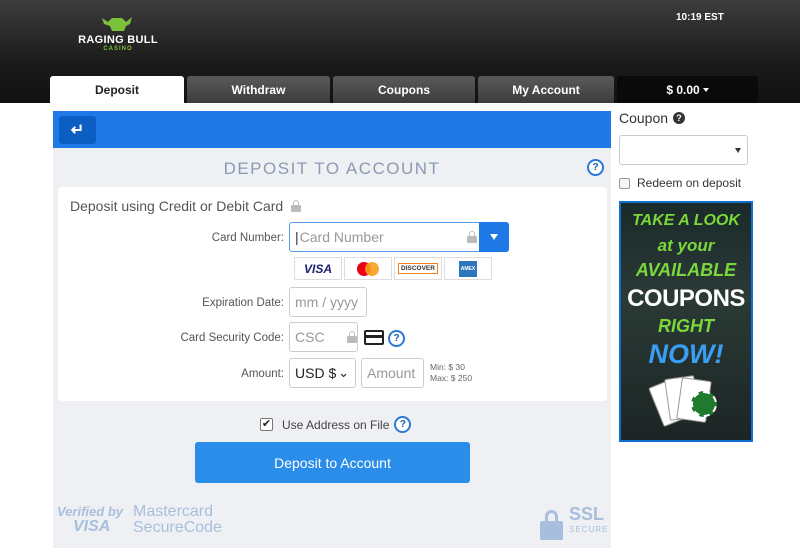  What do you see at coordinates (332, 129) in the screenshot?
I see `panel-toolbar: ↵` at bounding box center [332, 129].